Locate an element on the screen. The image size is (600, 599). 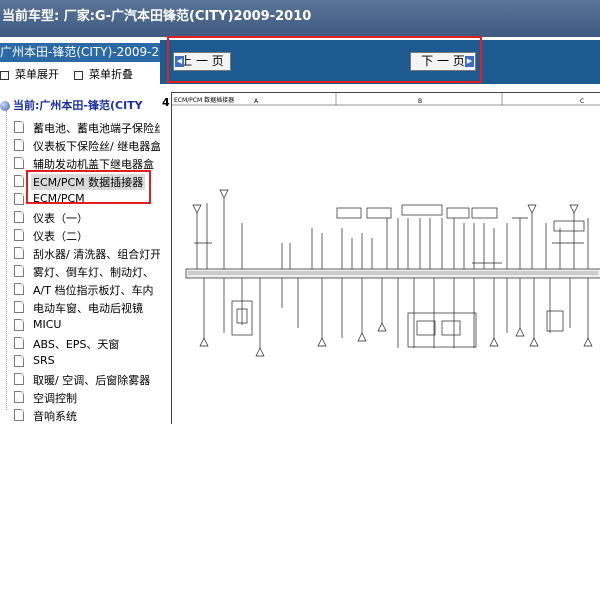
sidebar-item: 取暖/ 空调、后窗除雾器 is located at coordinates (80, 380).